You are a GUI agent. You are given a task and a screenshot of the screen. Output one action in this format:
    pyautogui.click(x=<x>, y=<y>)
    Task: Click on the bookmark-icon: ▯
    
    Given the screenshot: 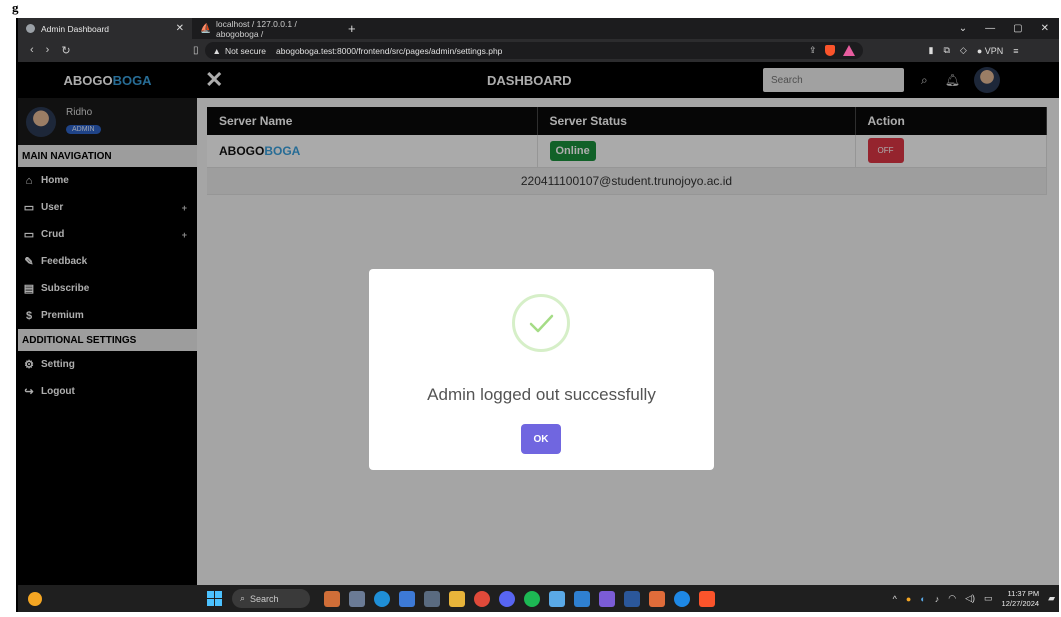 What is the action you would take?
    pyautogui.click(x=196, y=50)
    